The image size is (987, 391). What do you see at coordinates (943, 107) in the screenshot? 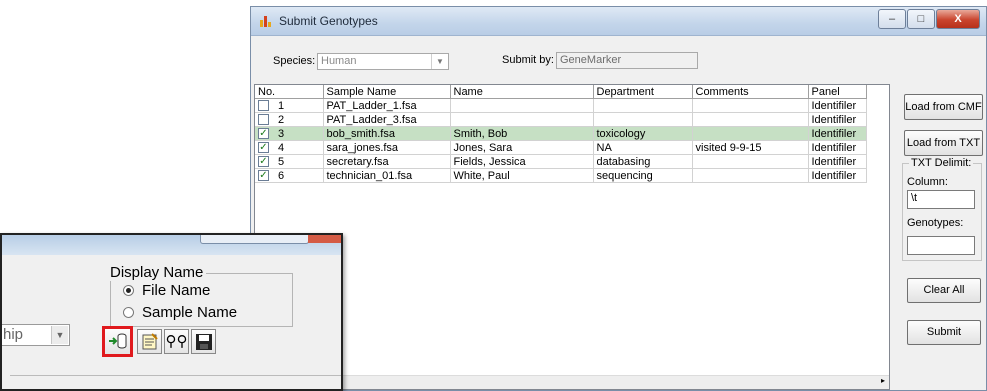
I see `load-from-cmf-button: Load from CMF` at bounding box center [943, 107].